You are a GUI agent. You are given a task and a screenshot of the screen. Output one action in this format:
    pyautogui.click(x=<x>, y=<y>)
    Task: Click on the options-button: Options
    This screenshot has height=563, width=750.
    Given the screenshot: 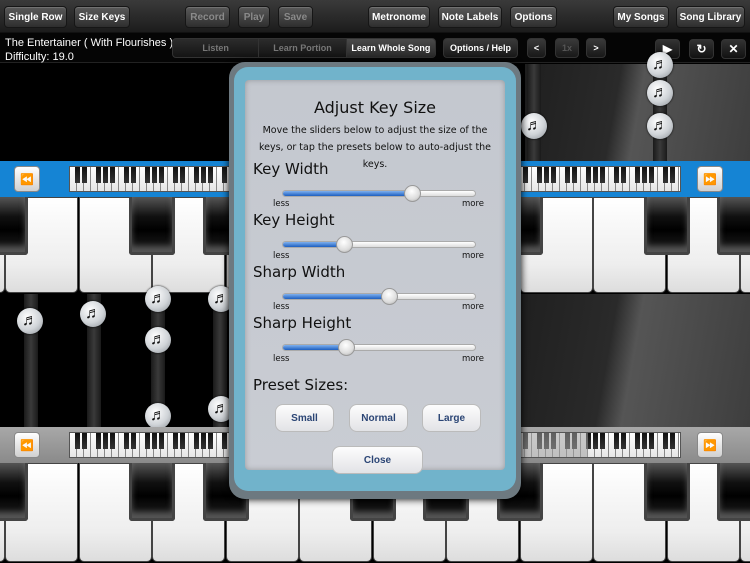 What is the action you would take?
    pyautogui.click(x=533, y=17)
    